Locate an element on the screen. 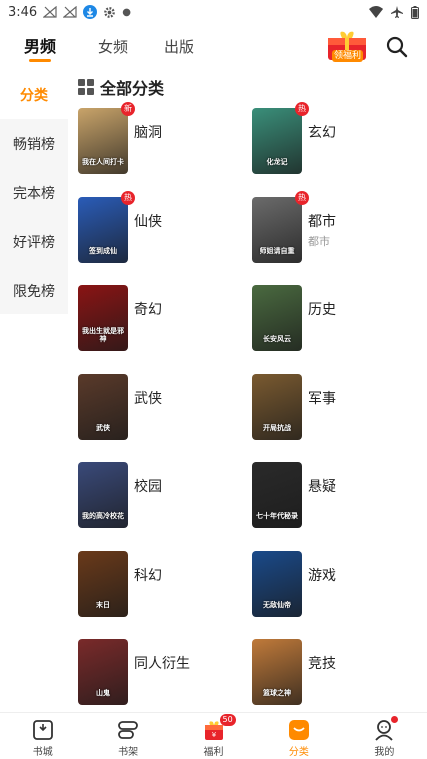 The width and height of the screenshot is (427, 759). cover-title: 长安风云 is located at coordinates (277, 339).